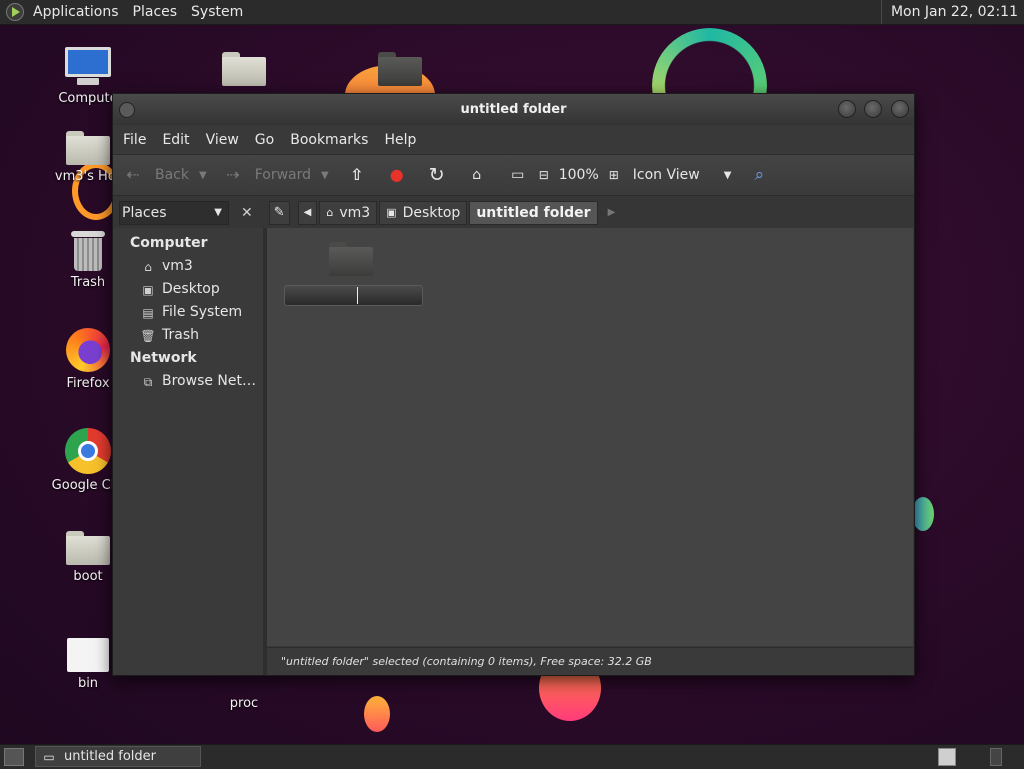 This screenshot has height=769, width=1024. I want to click on back-label: Back, so click(172, 175).